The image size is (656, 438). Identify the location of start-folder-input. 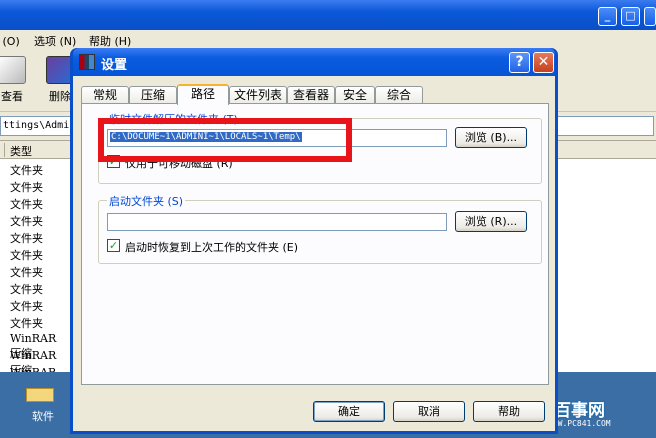
(277, 222).